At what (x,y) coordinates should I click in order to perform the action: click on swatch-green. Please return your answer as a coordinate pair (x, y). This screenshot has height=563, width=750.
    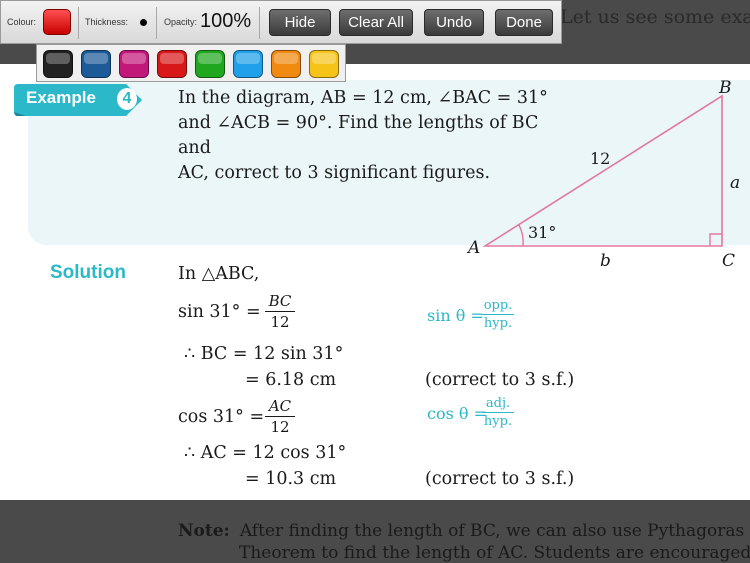
    Looking at the image, I should click on (210, 64).